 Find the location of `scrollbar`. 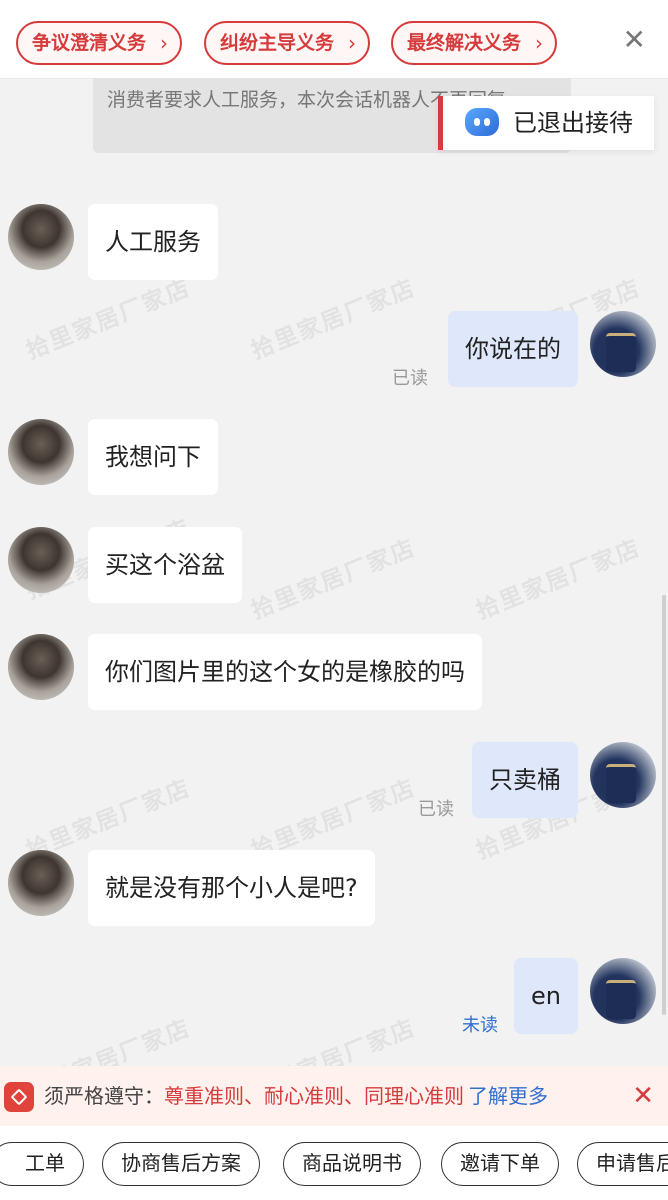

scrollbar is located at coordinates (664, 805).